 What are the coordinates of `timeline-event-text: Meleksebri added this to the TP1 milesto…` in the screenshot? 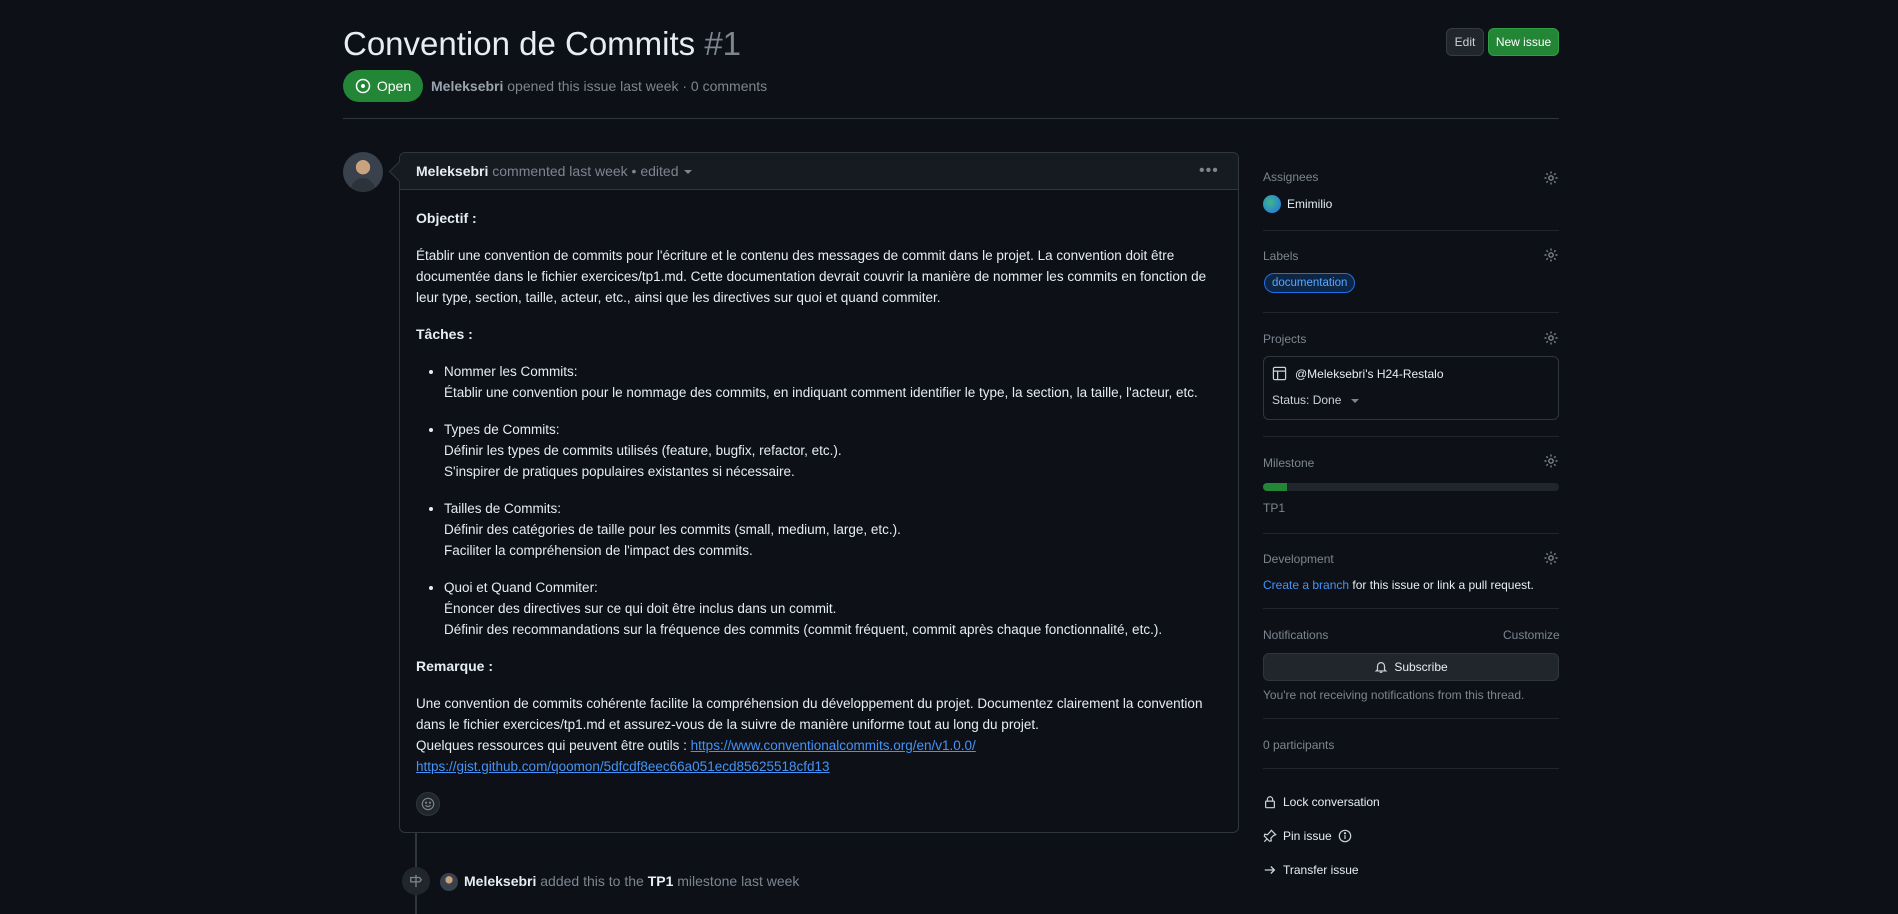 It's located at (631, 881).